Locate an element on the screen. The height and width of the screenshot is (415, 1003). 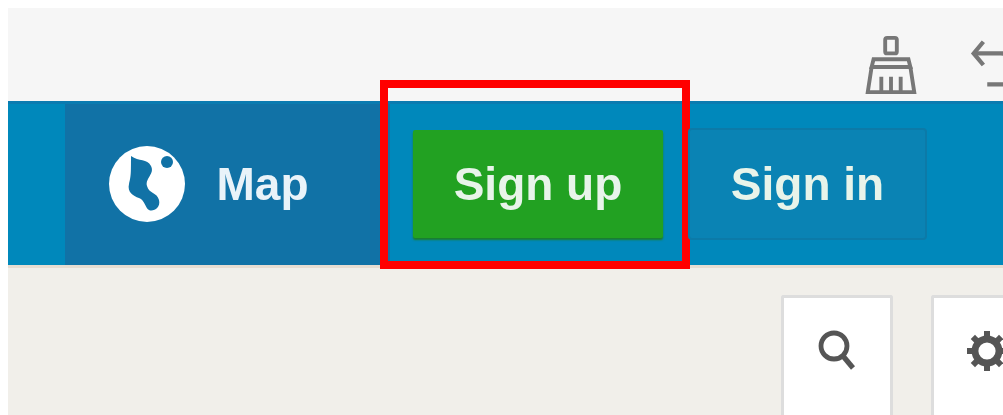
search-button is located at coordinates (837, 355).